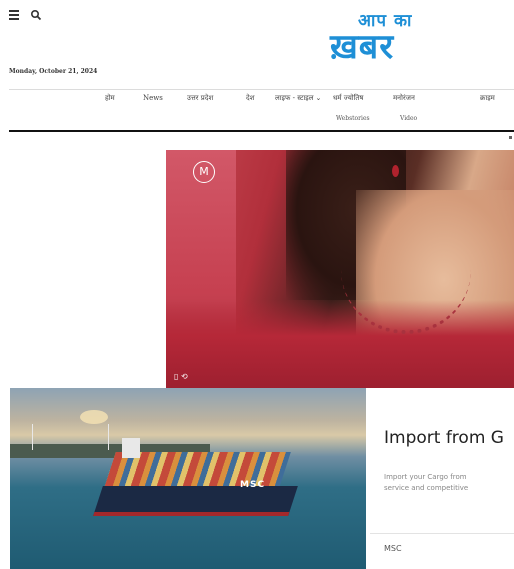 The image size is (514, 569). I want to click on brand-logo-icon: M, so click(204, 172).